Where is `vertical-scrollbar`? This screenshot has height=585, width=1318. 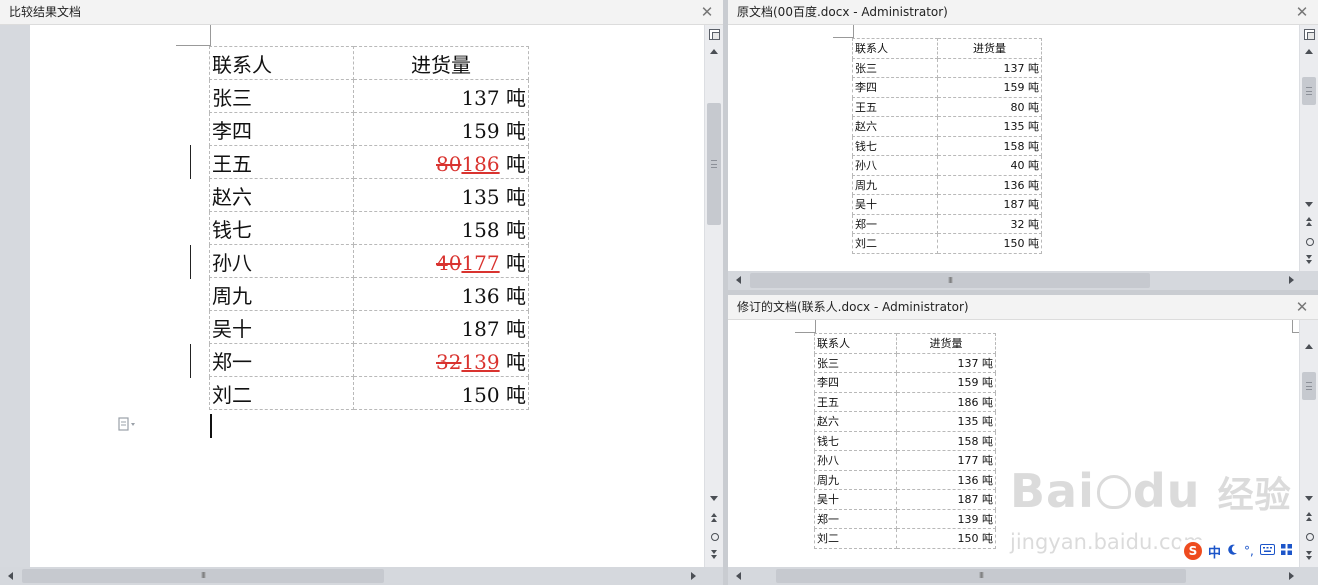 vertical-scrollbar is located at coordinates (1308, 148).